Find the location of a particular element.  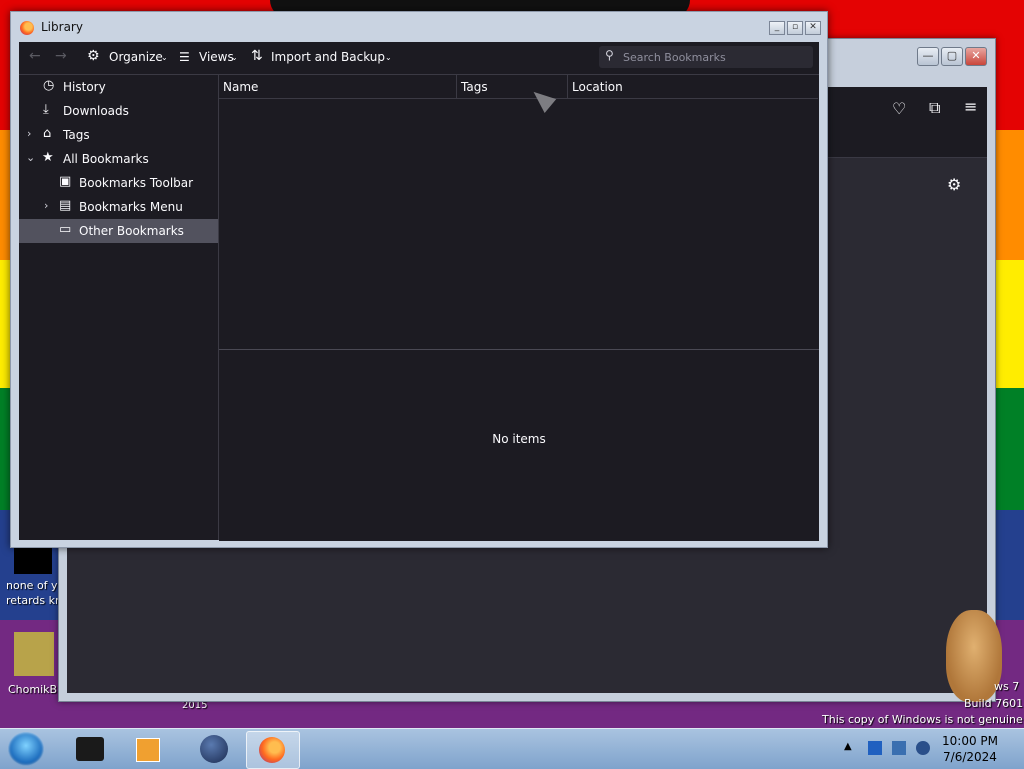

menu-icon: ≡ is located at coordinates (970, 106).